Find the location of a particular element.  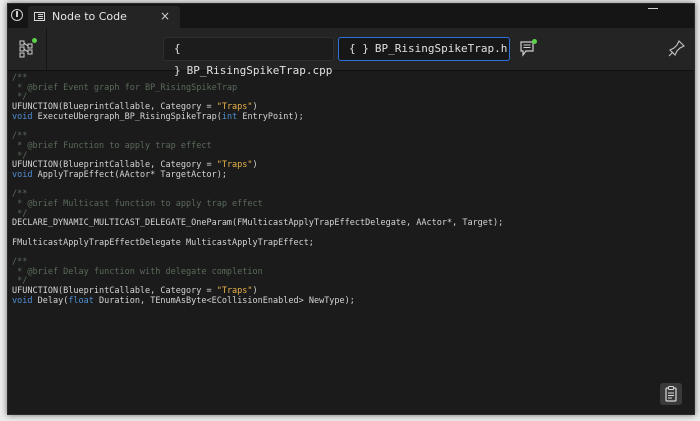

status-dot-icon is located at coordinates (34, 40).